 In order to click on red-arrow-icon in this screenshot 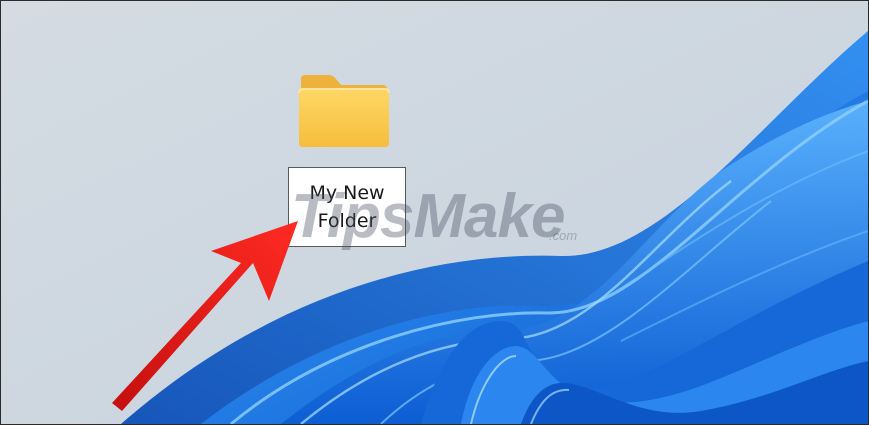, I will do `click(205, 316)`.